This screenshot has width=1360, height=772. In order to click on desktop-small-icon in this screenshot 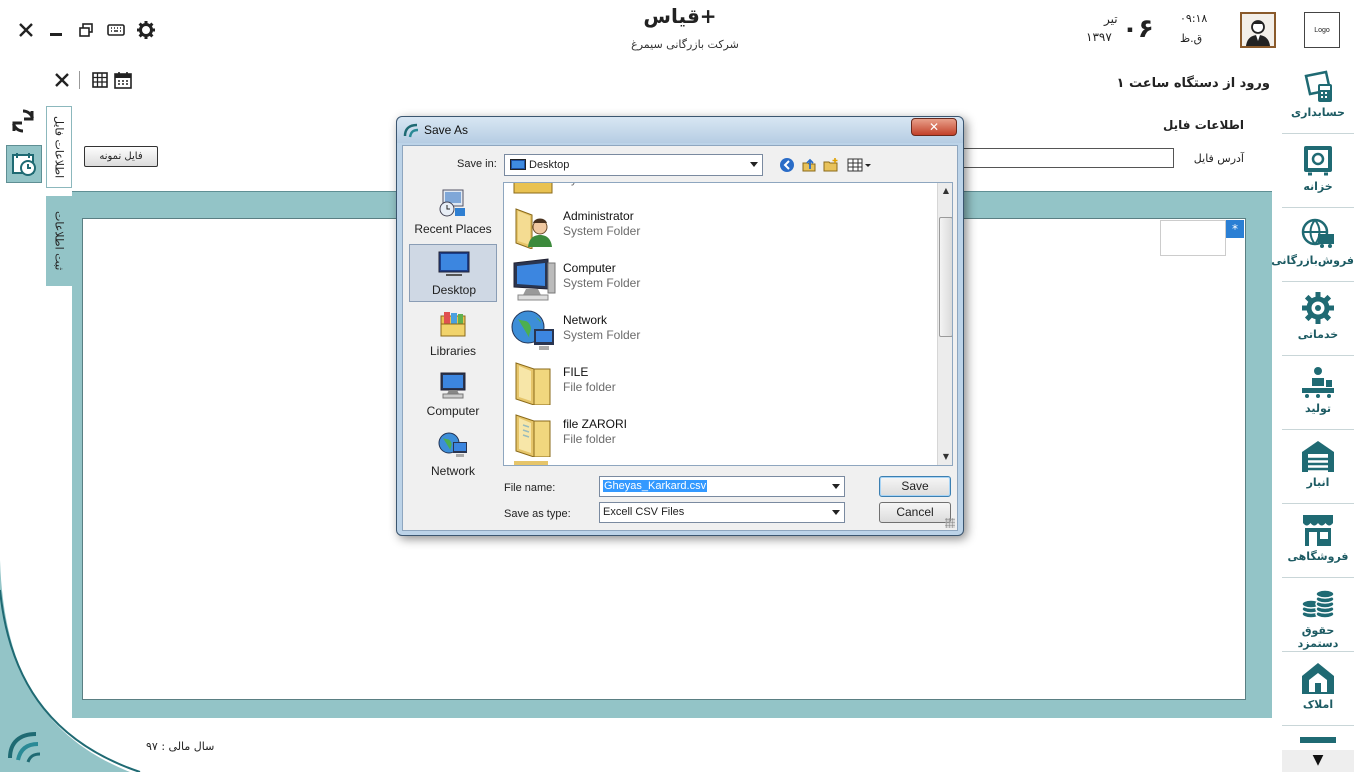, I will do `click(518, 164)`.